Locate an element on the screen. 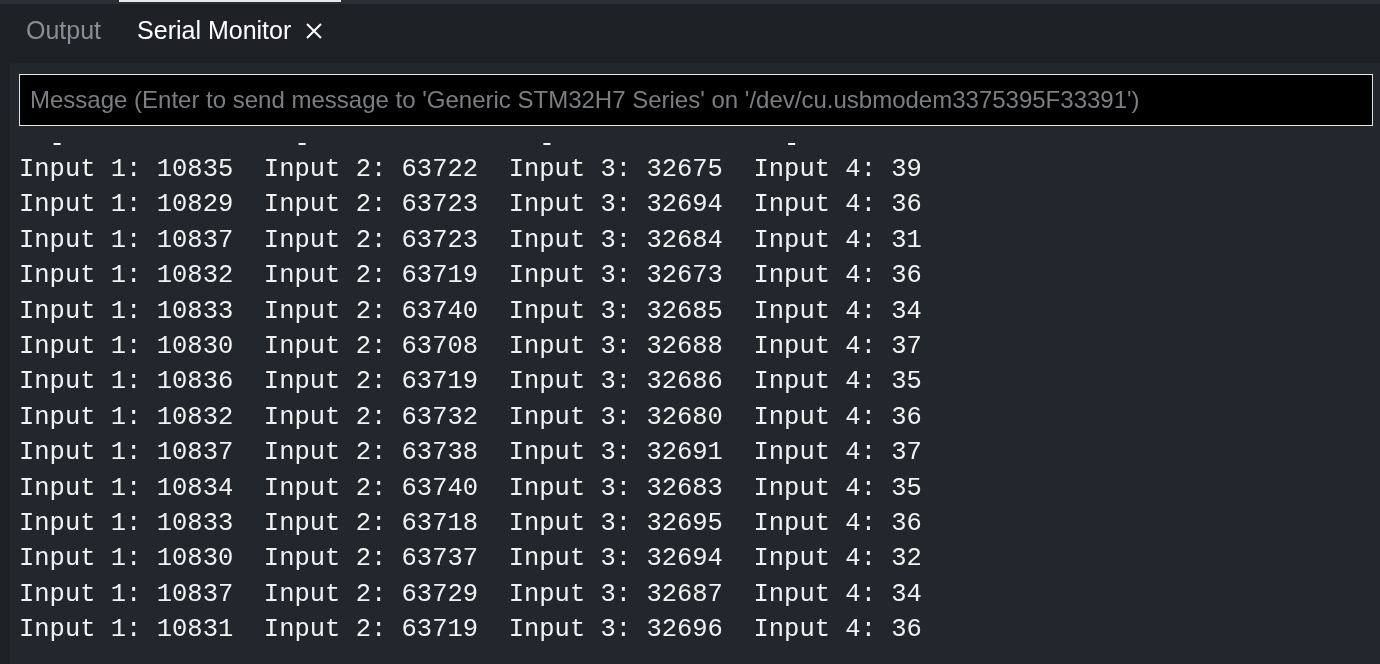 This screenshot has height=664, width=1380. output-line: Input 1: 10830 Input 2: 63737 Input 3: 32694 Input 4: 32 is located at coordinates (471, 559).